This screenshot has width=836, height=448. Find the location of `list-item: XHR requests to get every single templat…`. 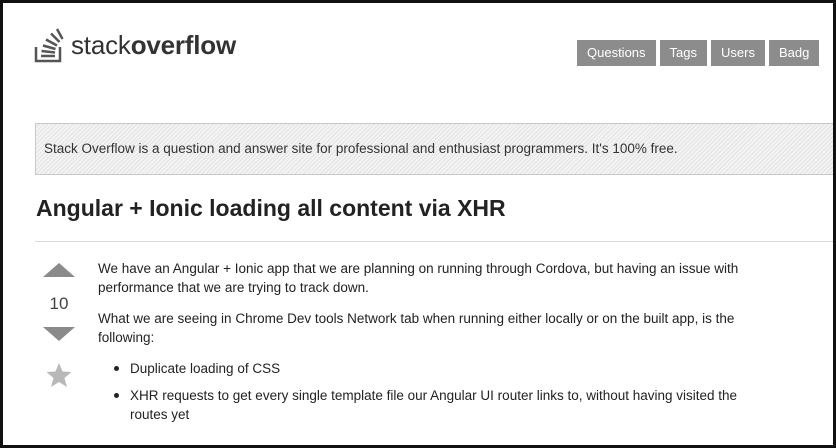

list-item: XHR requests to get every single templat… is located at coordinates (446, 405).